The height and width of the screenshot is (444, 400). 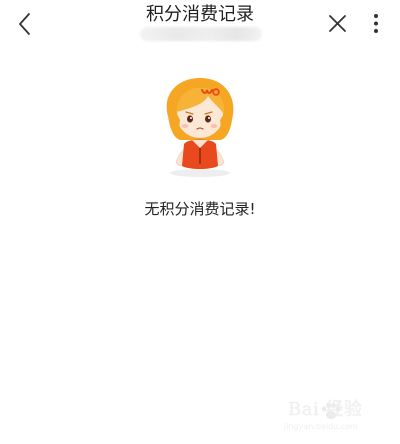 I want to click on close-button, so click(x=337, y=24).